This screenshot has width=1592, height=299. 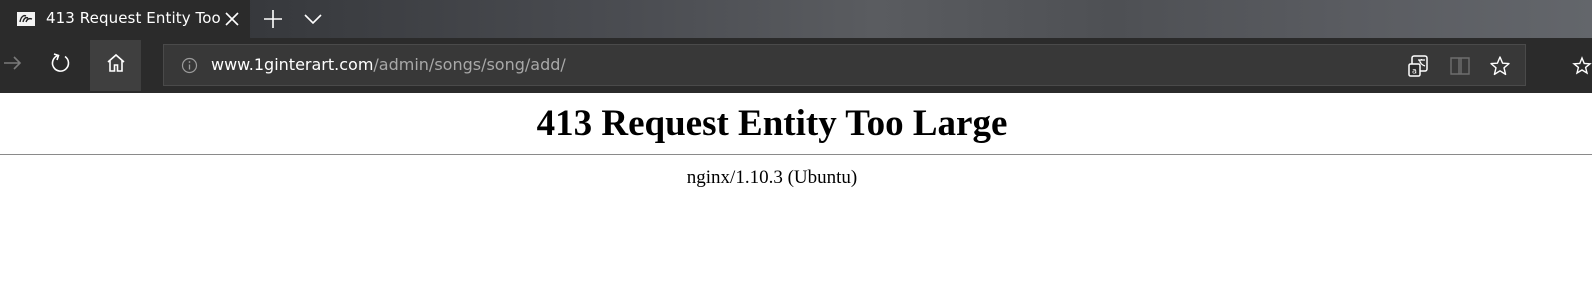 What do you see at coordinates (292, 64) in the screenshot?
I see `url-host: www.1ginterart.com` at bounding box center [292, 64].